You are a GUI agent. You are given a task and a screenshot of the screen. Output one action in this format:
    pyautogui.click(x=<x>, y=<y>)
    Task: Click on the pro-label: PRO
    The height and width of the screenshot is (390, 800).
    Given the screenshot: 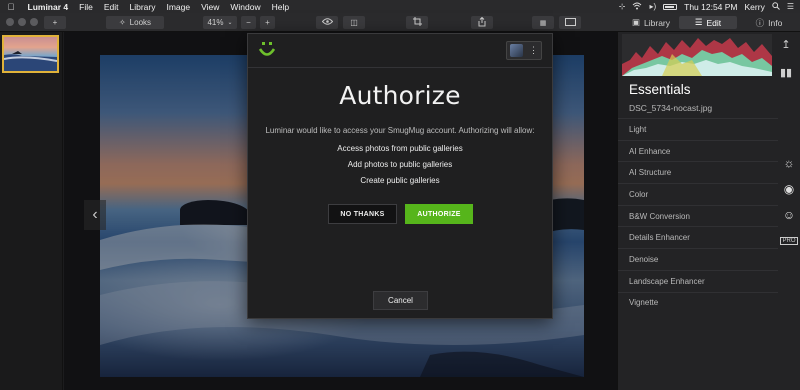 What is the action you would take?
    pyautogui.click(x=789, y=241)
    